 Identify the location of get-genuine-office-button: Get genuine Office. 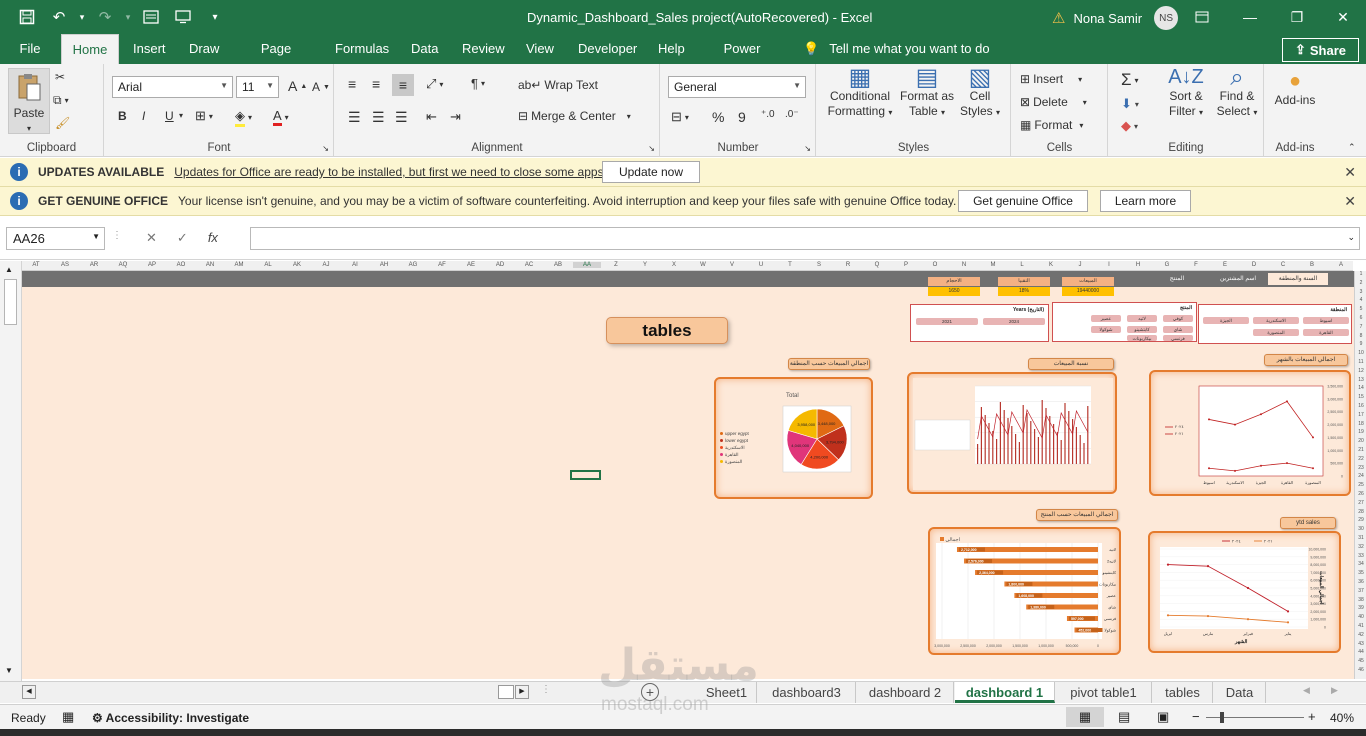
(1023, 201).